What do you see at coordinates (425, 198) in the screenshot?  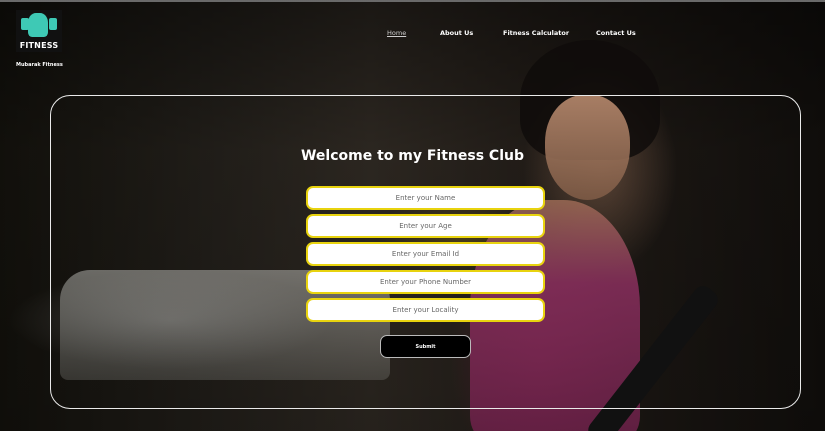 I see `name-input` at bounding box center [425, 198].